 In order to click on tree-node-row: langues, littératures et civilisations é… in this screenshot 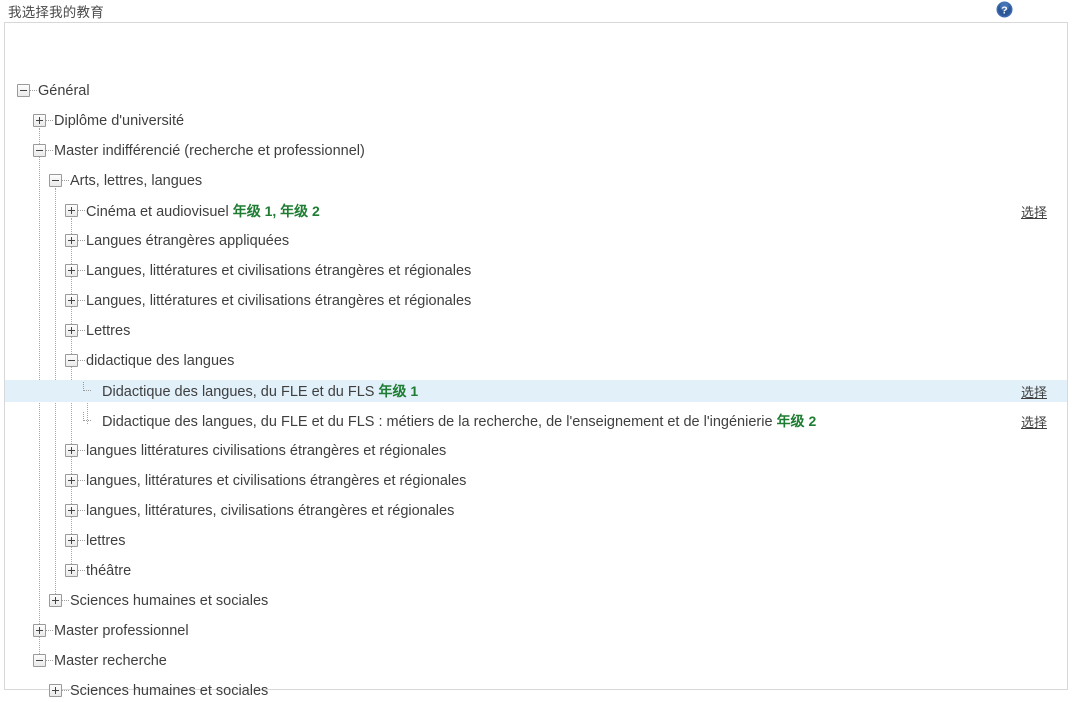, I will do `click(536, 481)`.